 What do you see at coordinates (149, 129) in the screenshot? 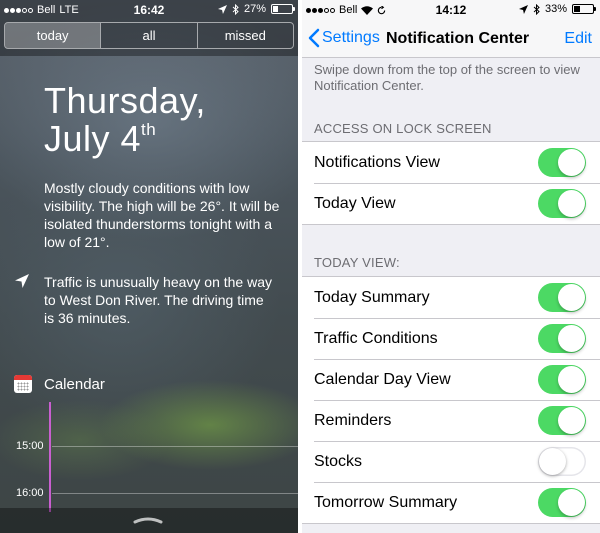
I see `date-suffix: th` at bounding box center [149, 129].